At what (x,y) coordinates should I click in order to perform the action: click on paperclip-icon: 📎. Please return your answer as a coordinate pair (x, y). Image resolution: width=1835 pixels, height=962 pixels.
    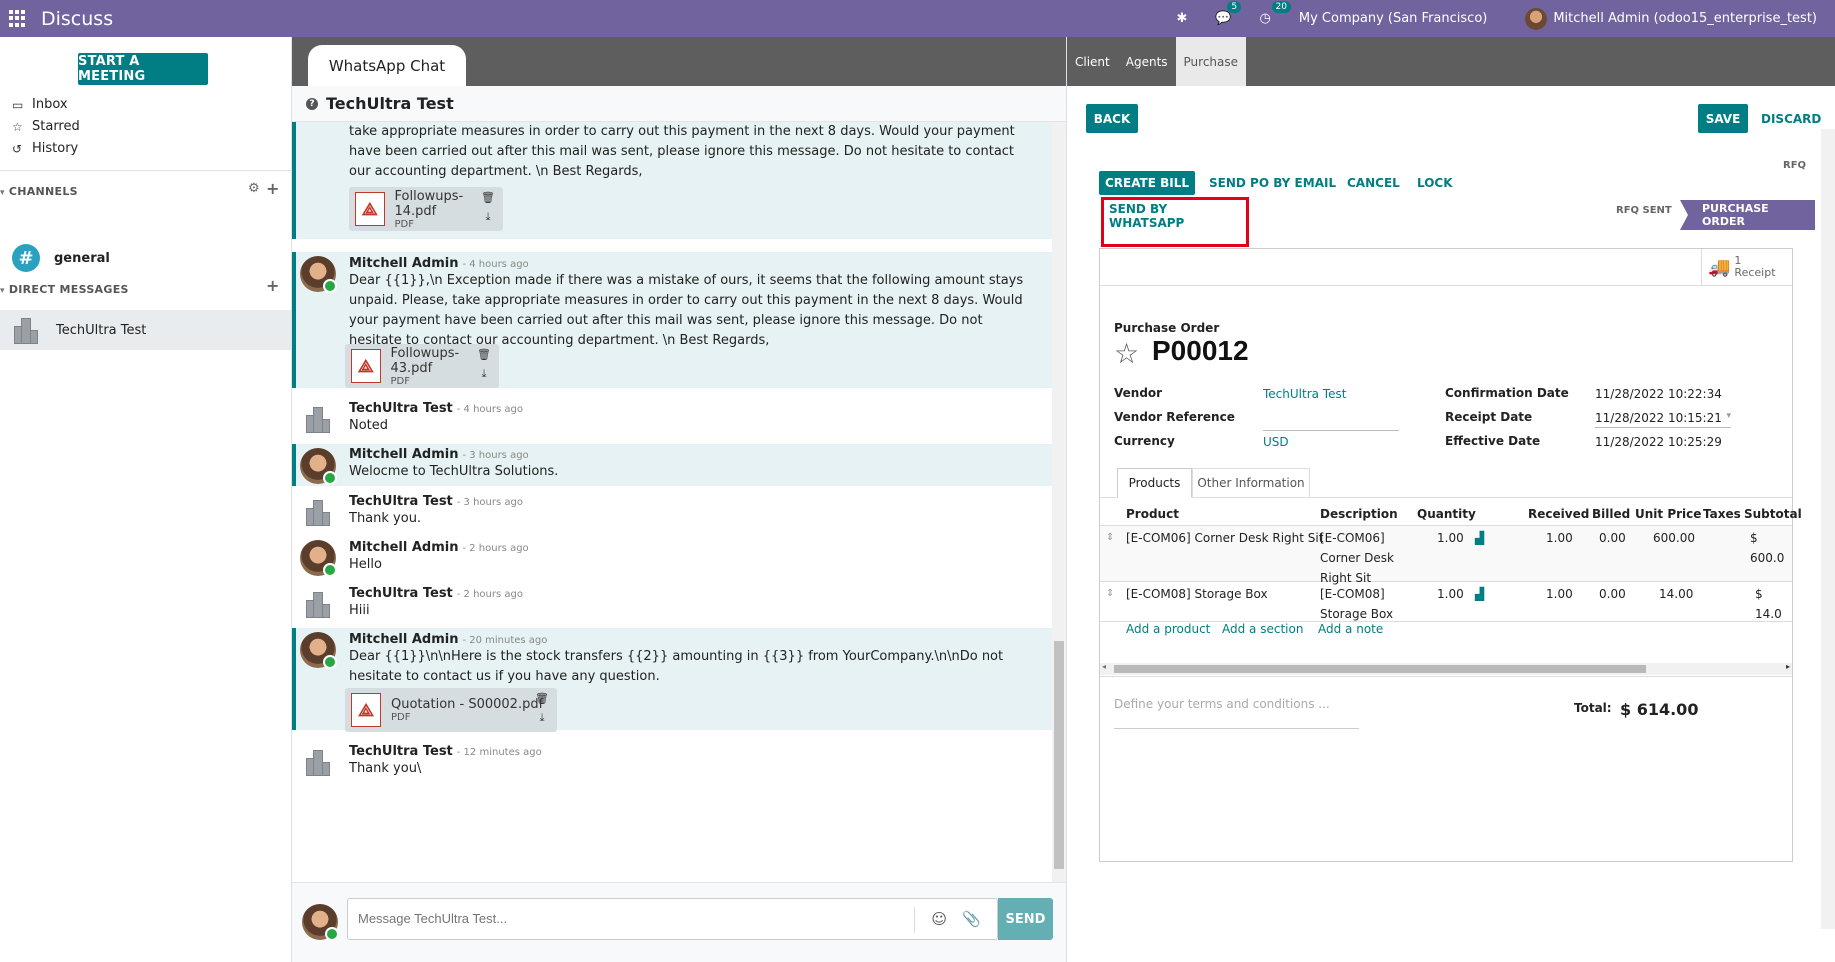
    Looking at the image, I should click on (971, 919).